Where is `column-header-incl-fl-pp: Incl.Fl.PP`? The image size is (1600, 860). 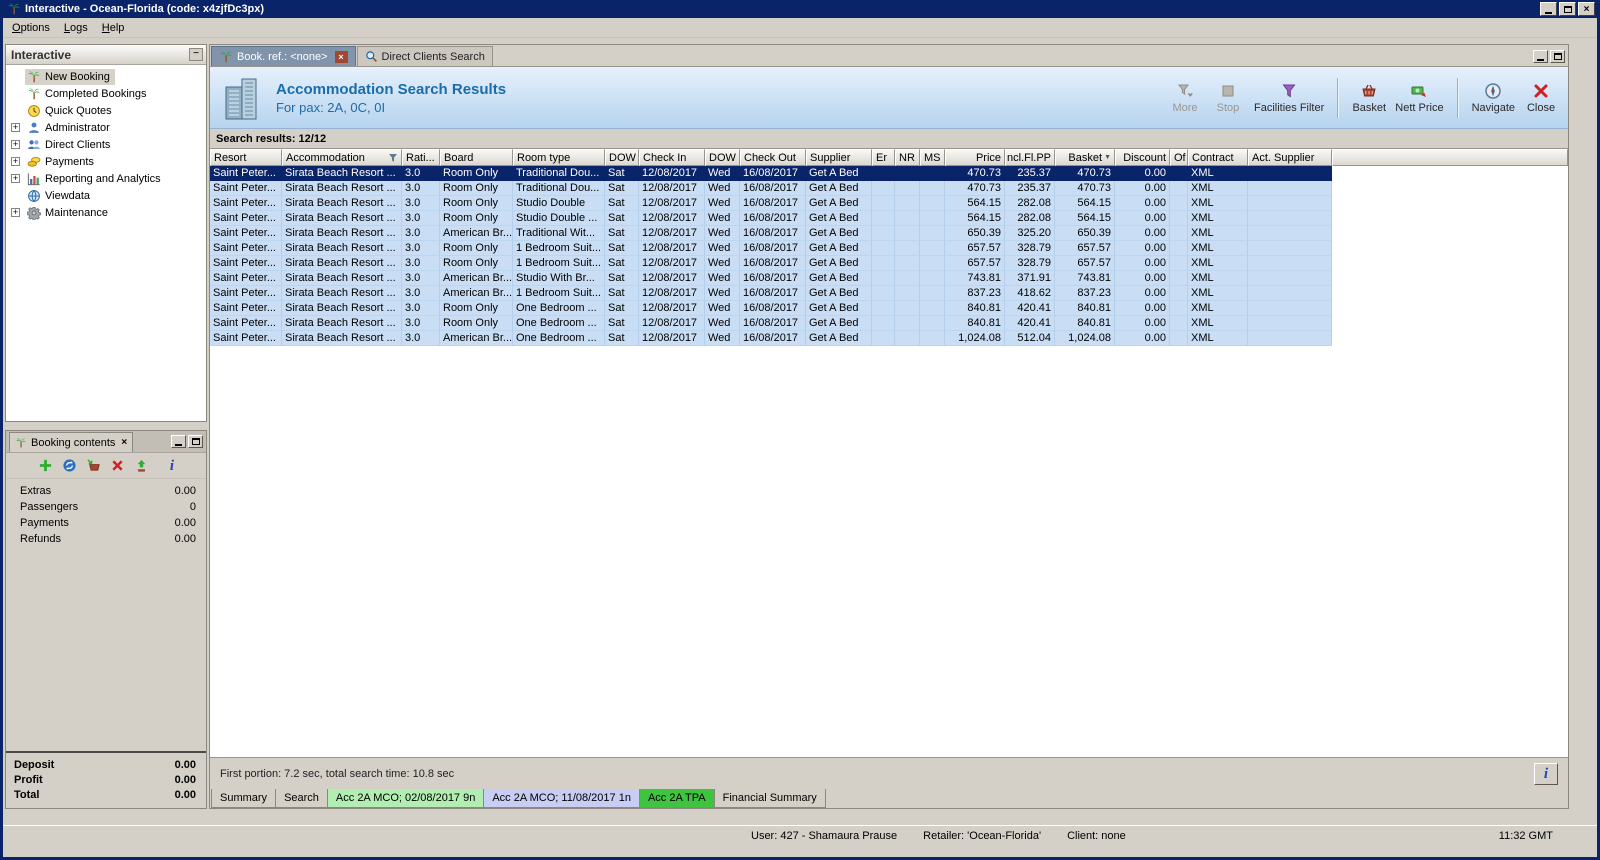
column-header-incl-fl-pp: Incl.Fl.PP is located at coordinates (1030, 157).